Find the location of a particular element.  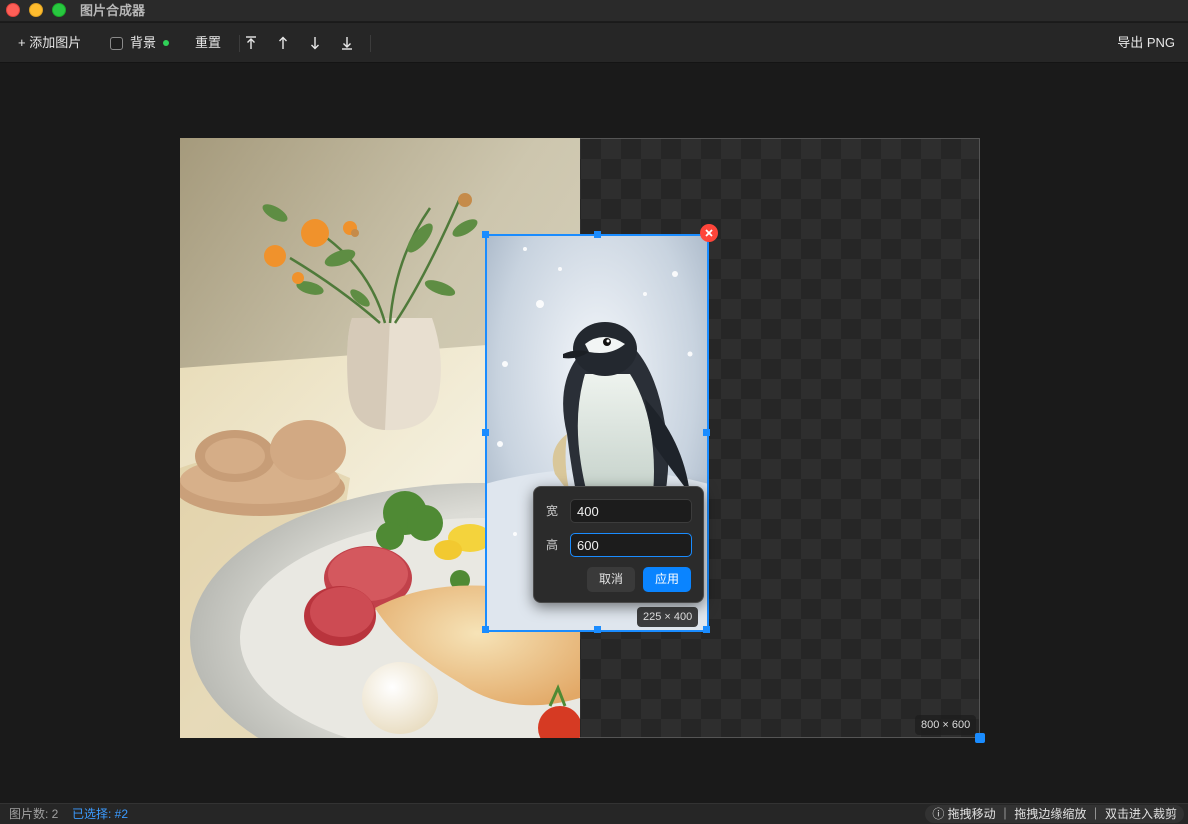

add-image-button: + 添加图片 is located at coordinates (49, 43).